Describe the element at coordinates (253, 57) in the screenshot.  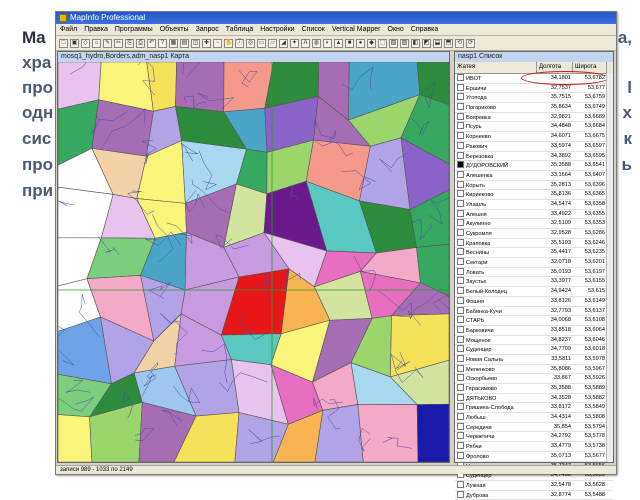
I see `map-window-title: mosq1_hydro,Borders,adm_nasp1 Карта` at that location.